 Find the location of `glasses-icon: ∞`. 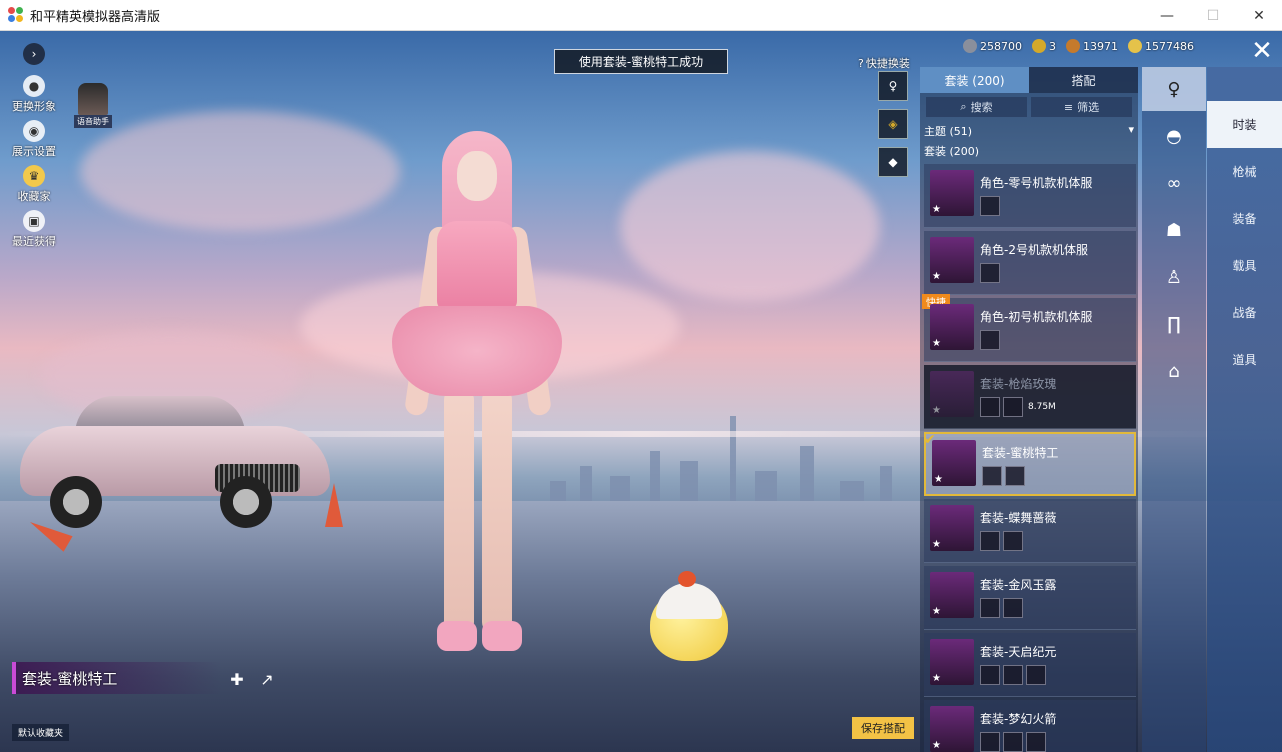

glasses-icon: ∞ is located at coordinates (1174, 183).